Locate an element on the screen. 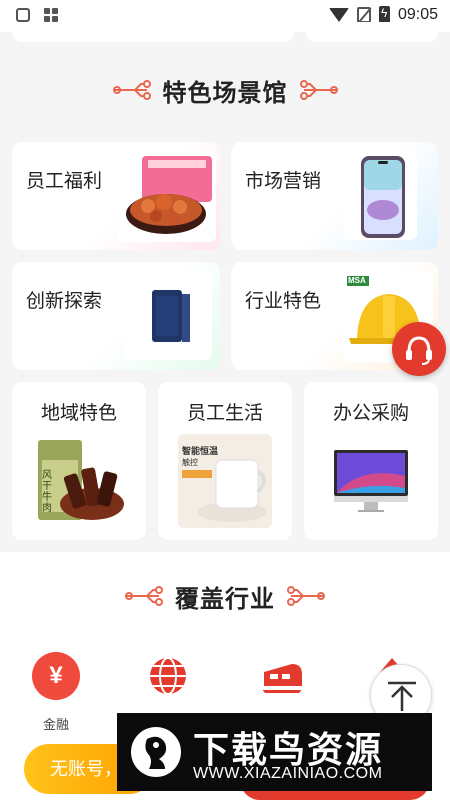  scene-card-office-purchase: 办公采购 is located at coordinates (371, 461).